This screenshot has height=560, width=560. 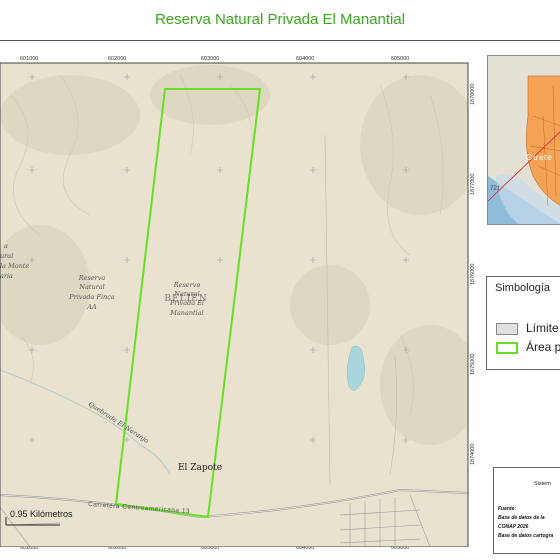 I want to click on reserve-manantial-line2: Natural, so click(x=186, y=294).